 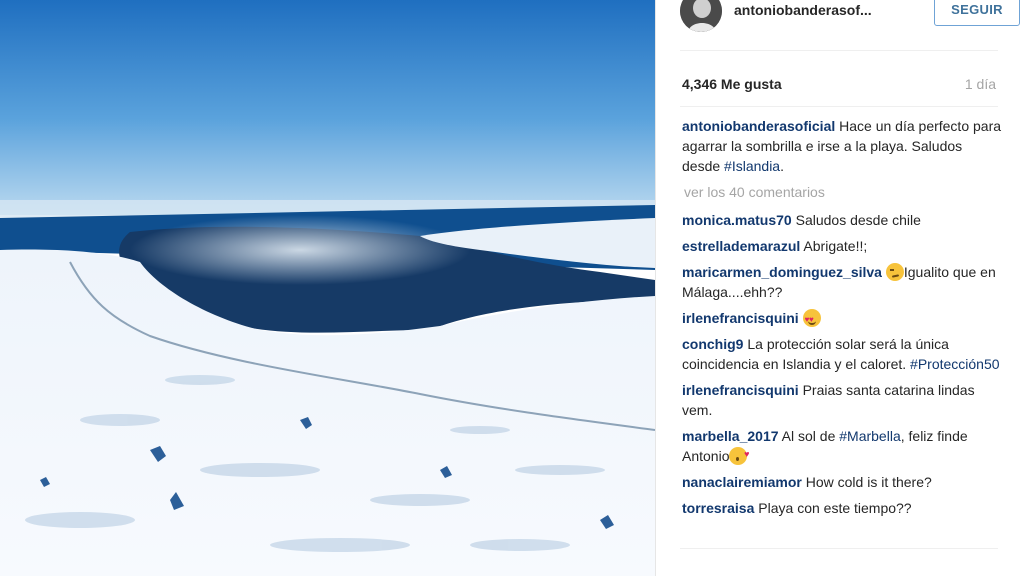 I want to click on avatar-image, so click(x=701, y=16).